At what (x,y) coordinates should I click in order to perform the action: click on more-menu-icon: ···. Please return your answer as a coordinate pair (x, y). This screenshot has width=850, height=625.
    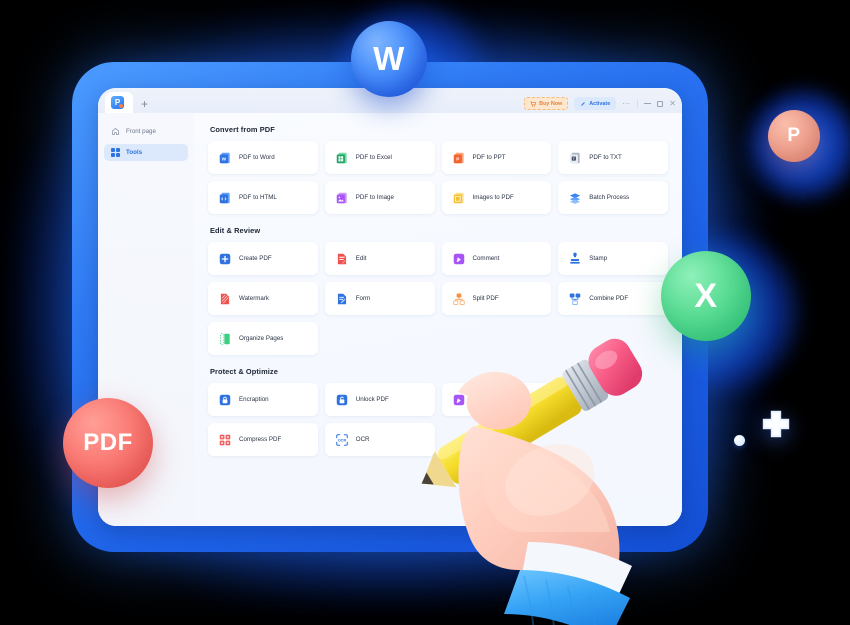
    Looking at the image, I should click on (626, 103).